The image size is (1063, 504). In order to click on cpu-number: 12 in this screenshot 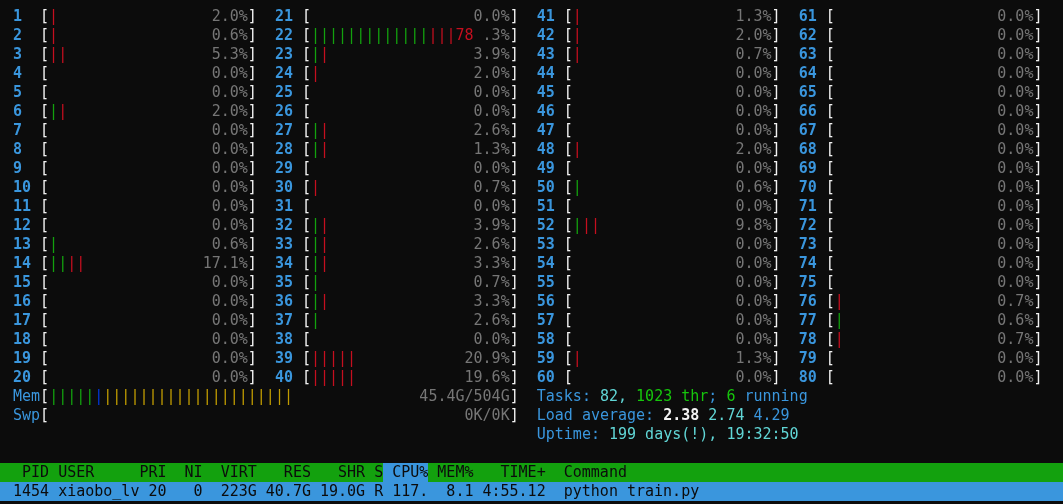, I will do `click(23, 225)`.